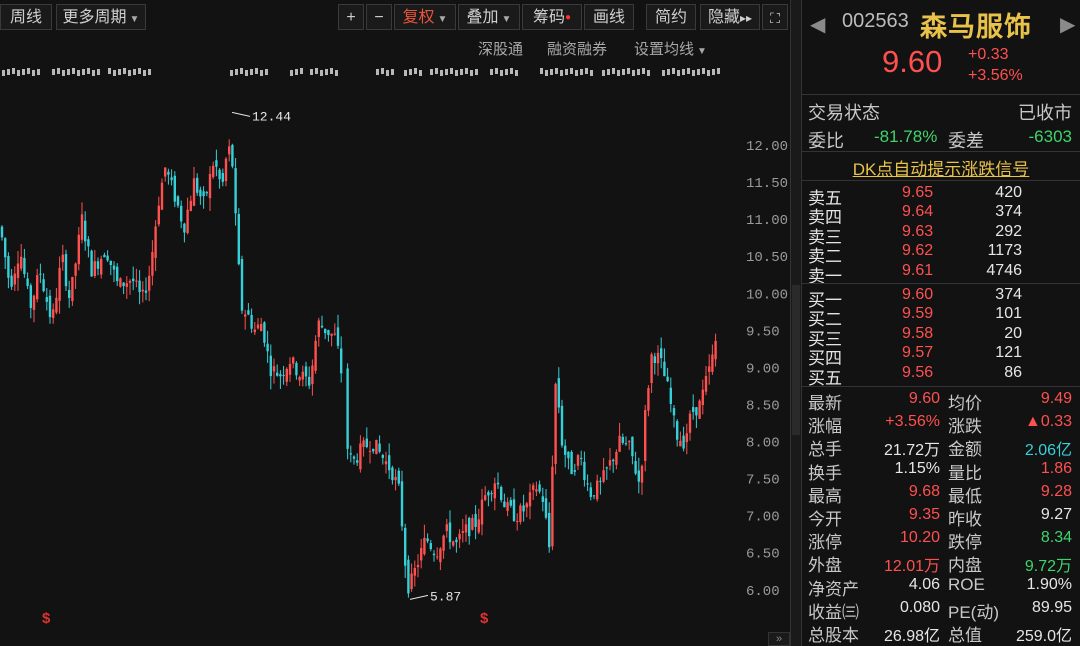 This screenshot has height=646, width=1080. What do you see at coordinates (917, 353) in the screenshot?
I see `bid-price: 9.57` at bounding box center [917, 353].